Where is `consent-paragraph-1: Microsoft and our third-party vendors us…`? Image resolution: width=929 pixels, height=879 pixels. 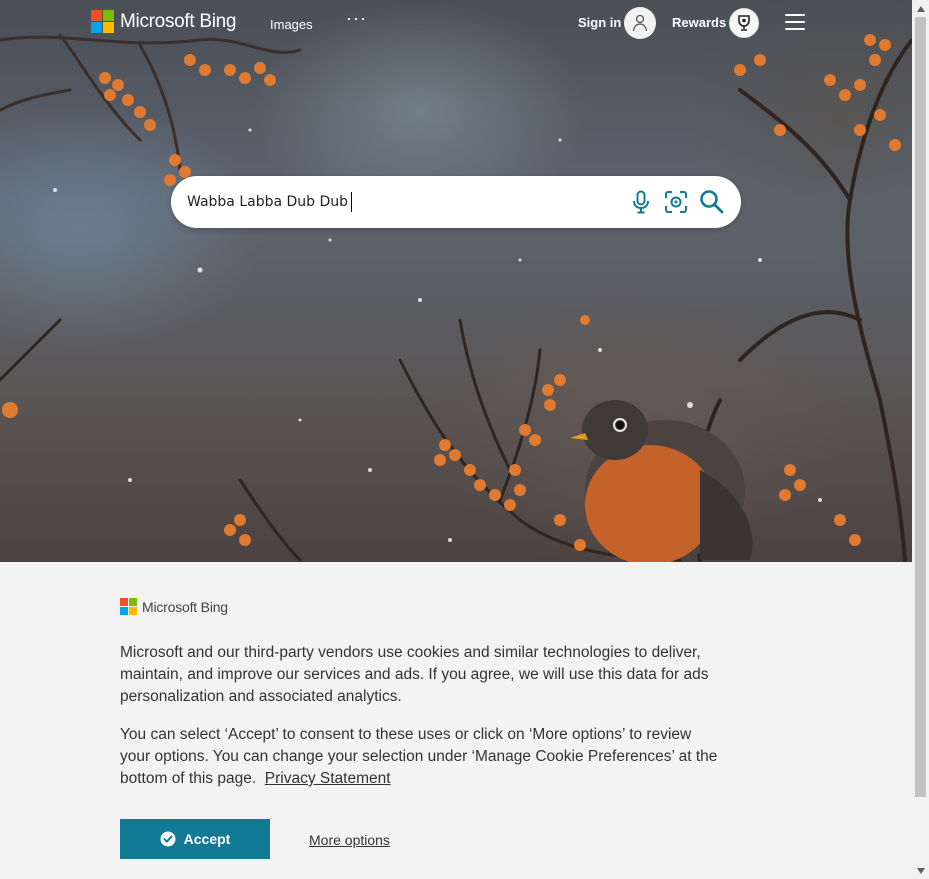 consent-paragraph-1: Microsoft and our third-party vendors us… is located at coordinates (414, 674).